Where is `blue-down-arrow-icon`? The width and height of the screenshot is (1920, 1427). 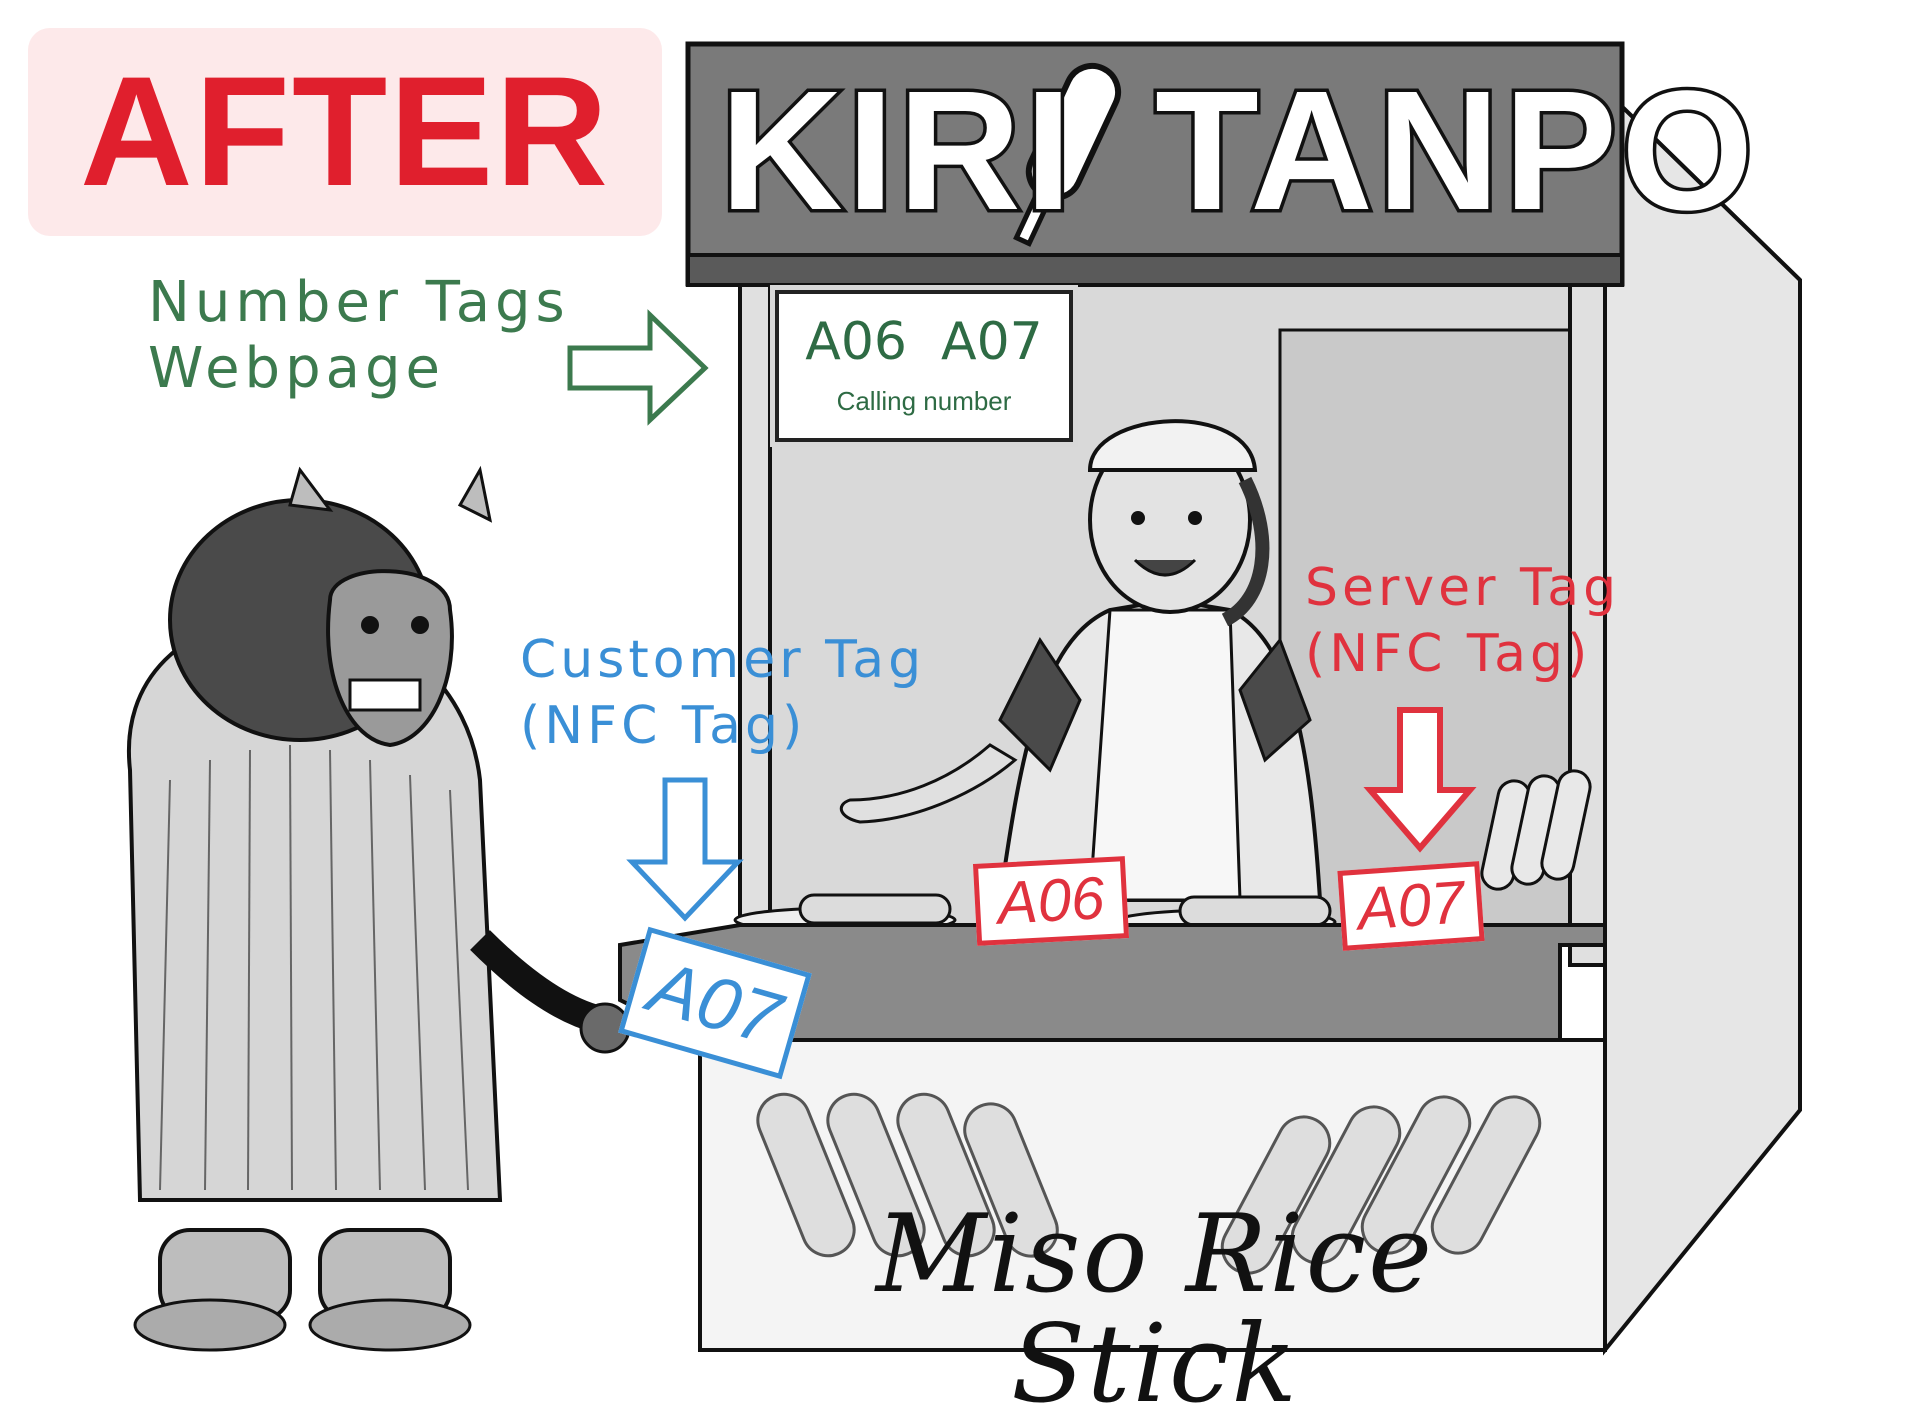 blue-down-arrow-icon is located at coordinates (685, 849).